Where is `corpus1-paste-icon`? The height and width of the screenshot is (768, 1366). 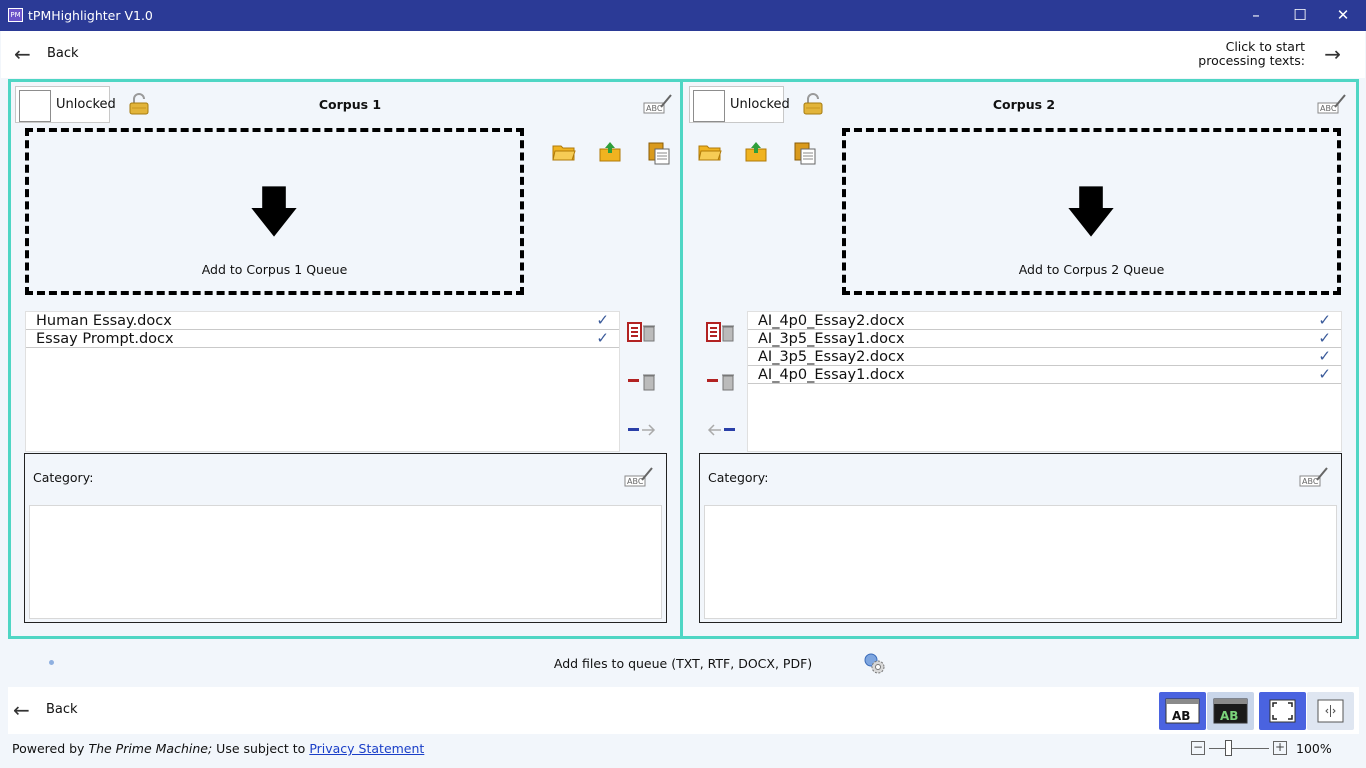 corpus1-paste-icon is located at coordinates (659, 153).